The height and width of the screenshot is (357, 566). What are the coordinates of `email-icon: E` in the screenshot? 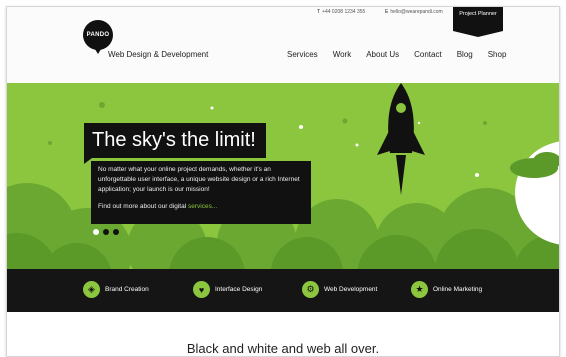 It's located at (387, 12).